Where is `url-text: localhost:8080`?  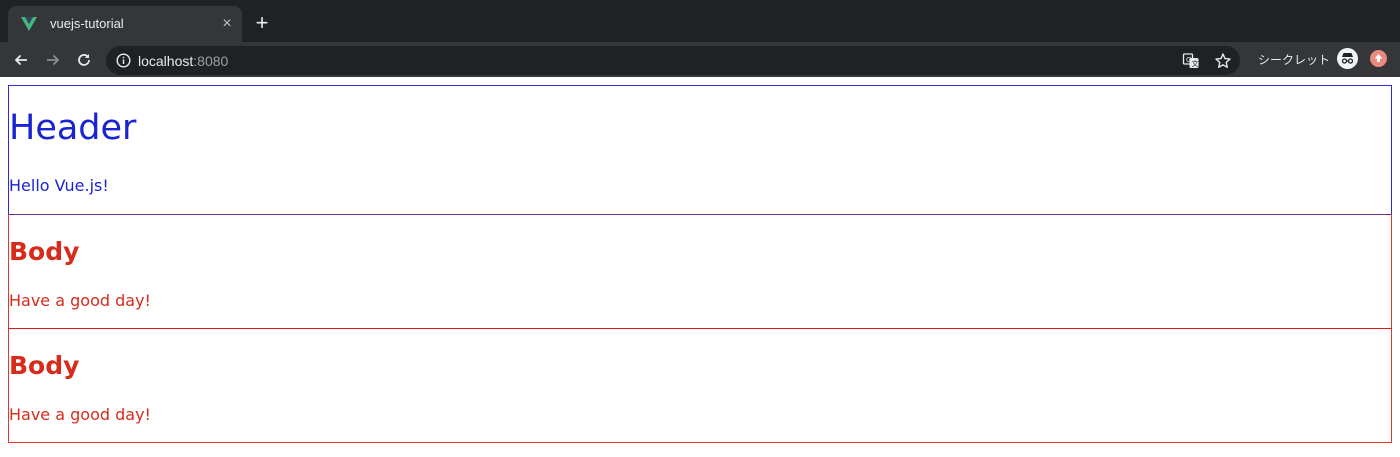
url-text: localhost:8080 is located at coordinates (183, 61).